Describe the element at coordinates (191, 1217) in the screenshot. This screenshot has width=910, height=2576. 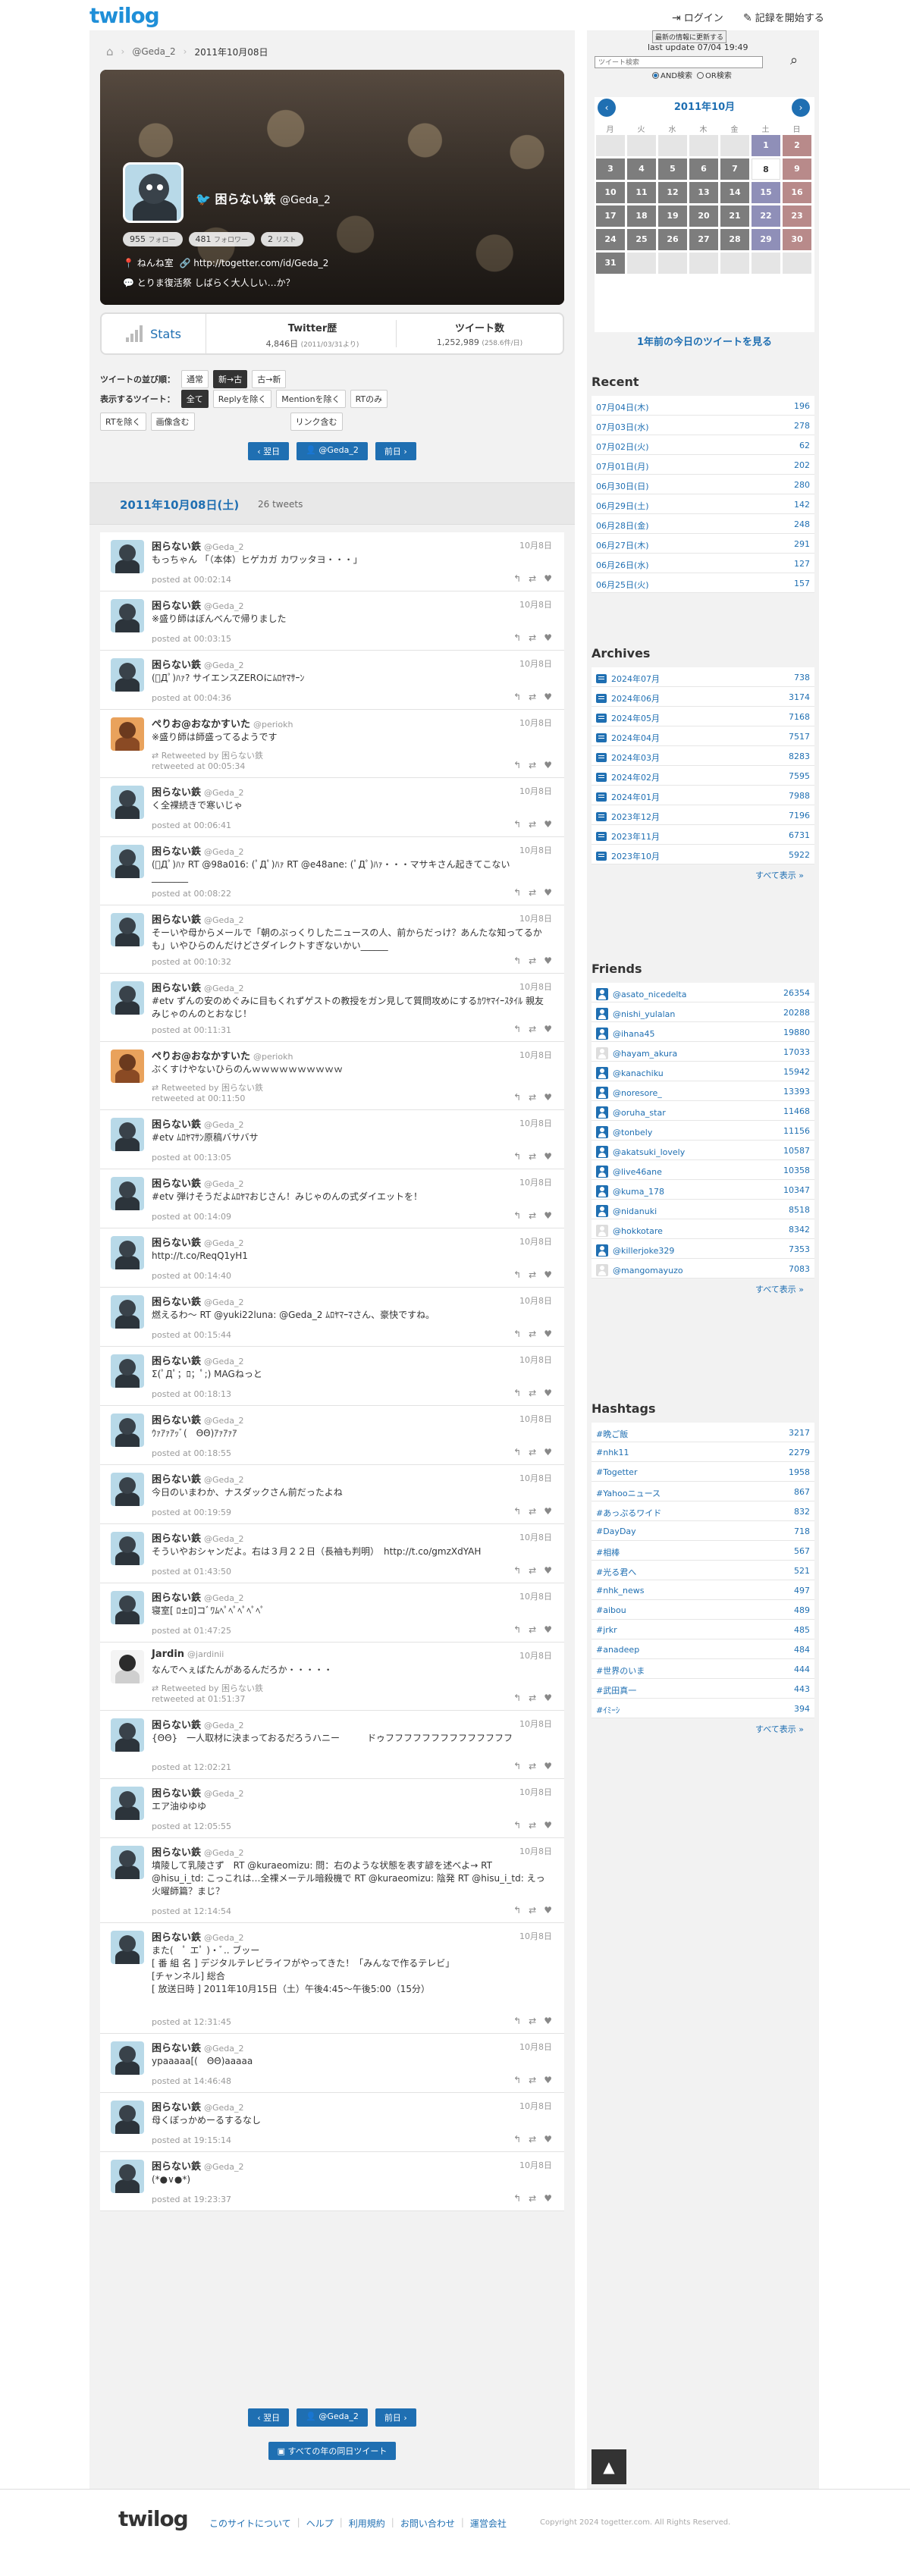
I see `tweet-timestamp: posted at 00:14:09` at that location.